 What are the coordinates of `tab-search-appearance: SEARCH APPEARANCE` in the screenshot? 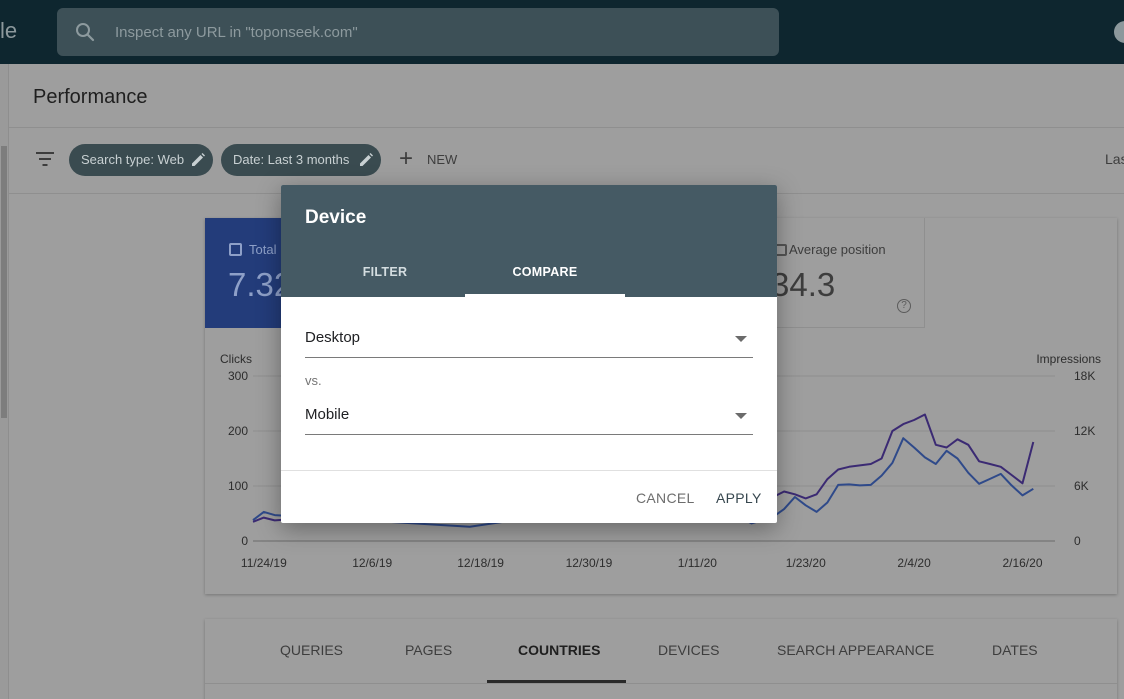 It's located at (855, 650).